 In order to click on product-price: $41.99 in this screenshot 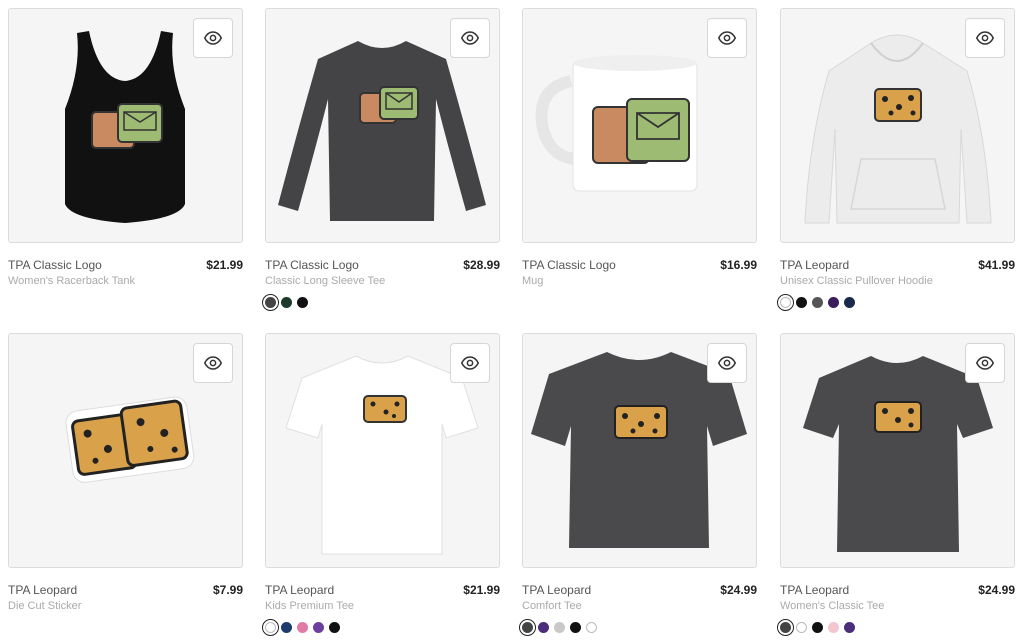, I will do `click(996, 265)`.